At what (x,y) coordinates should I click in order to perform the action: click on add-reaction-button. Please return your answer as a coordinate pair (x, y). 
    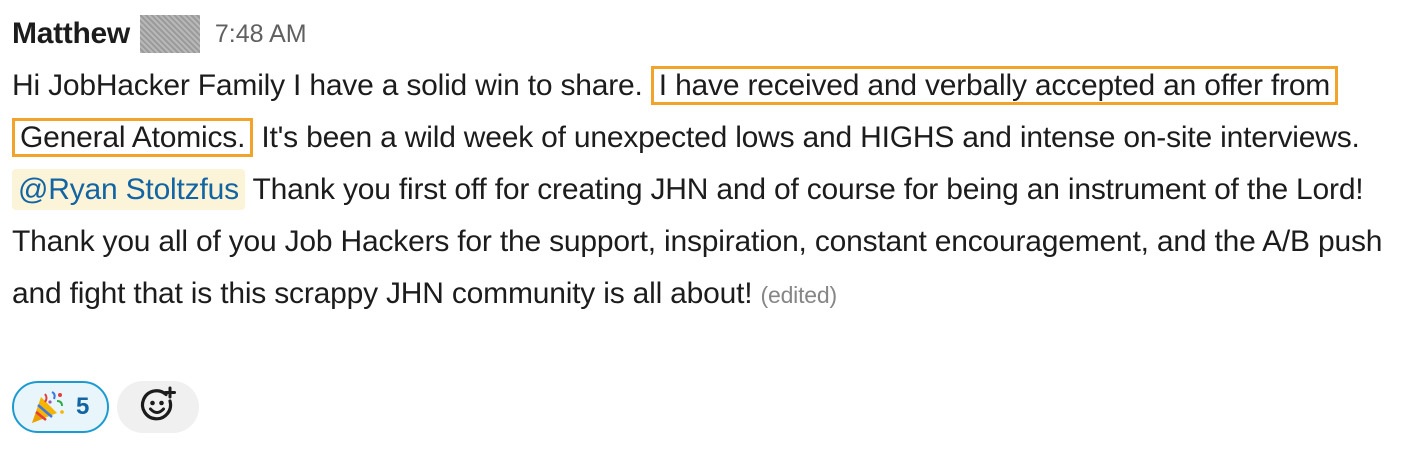
    Looking at the image, I should click on (158, 407).